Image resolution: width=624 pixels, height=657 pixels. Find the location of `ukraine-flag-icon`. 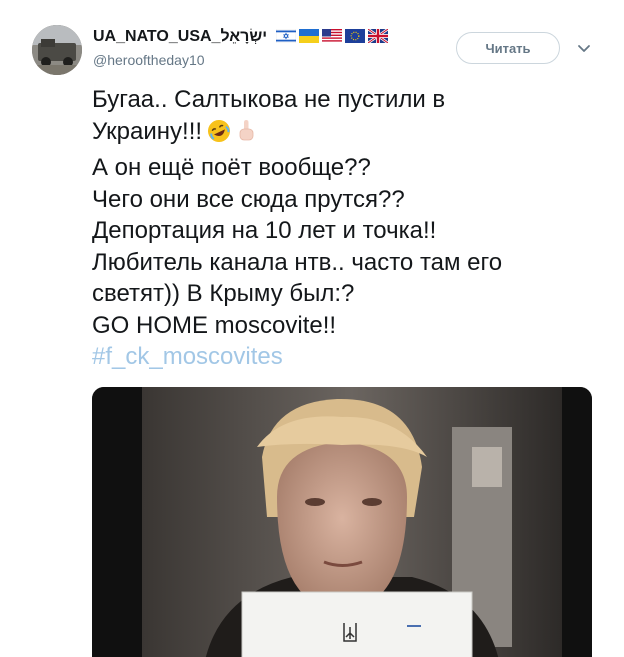

ukraine-flag-icon is located at coordinates (309, 36).